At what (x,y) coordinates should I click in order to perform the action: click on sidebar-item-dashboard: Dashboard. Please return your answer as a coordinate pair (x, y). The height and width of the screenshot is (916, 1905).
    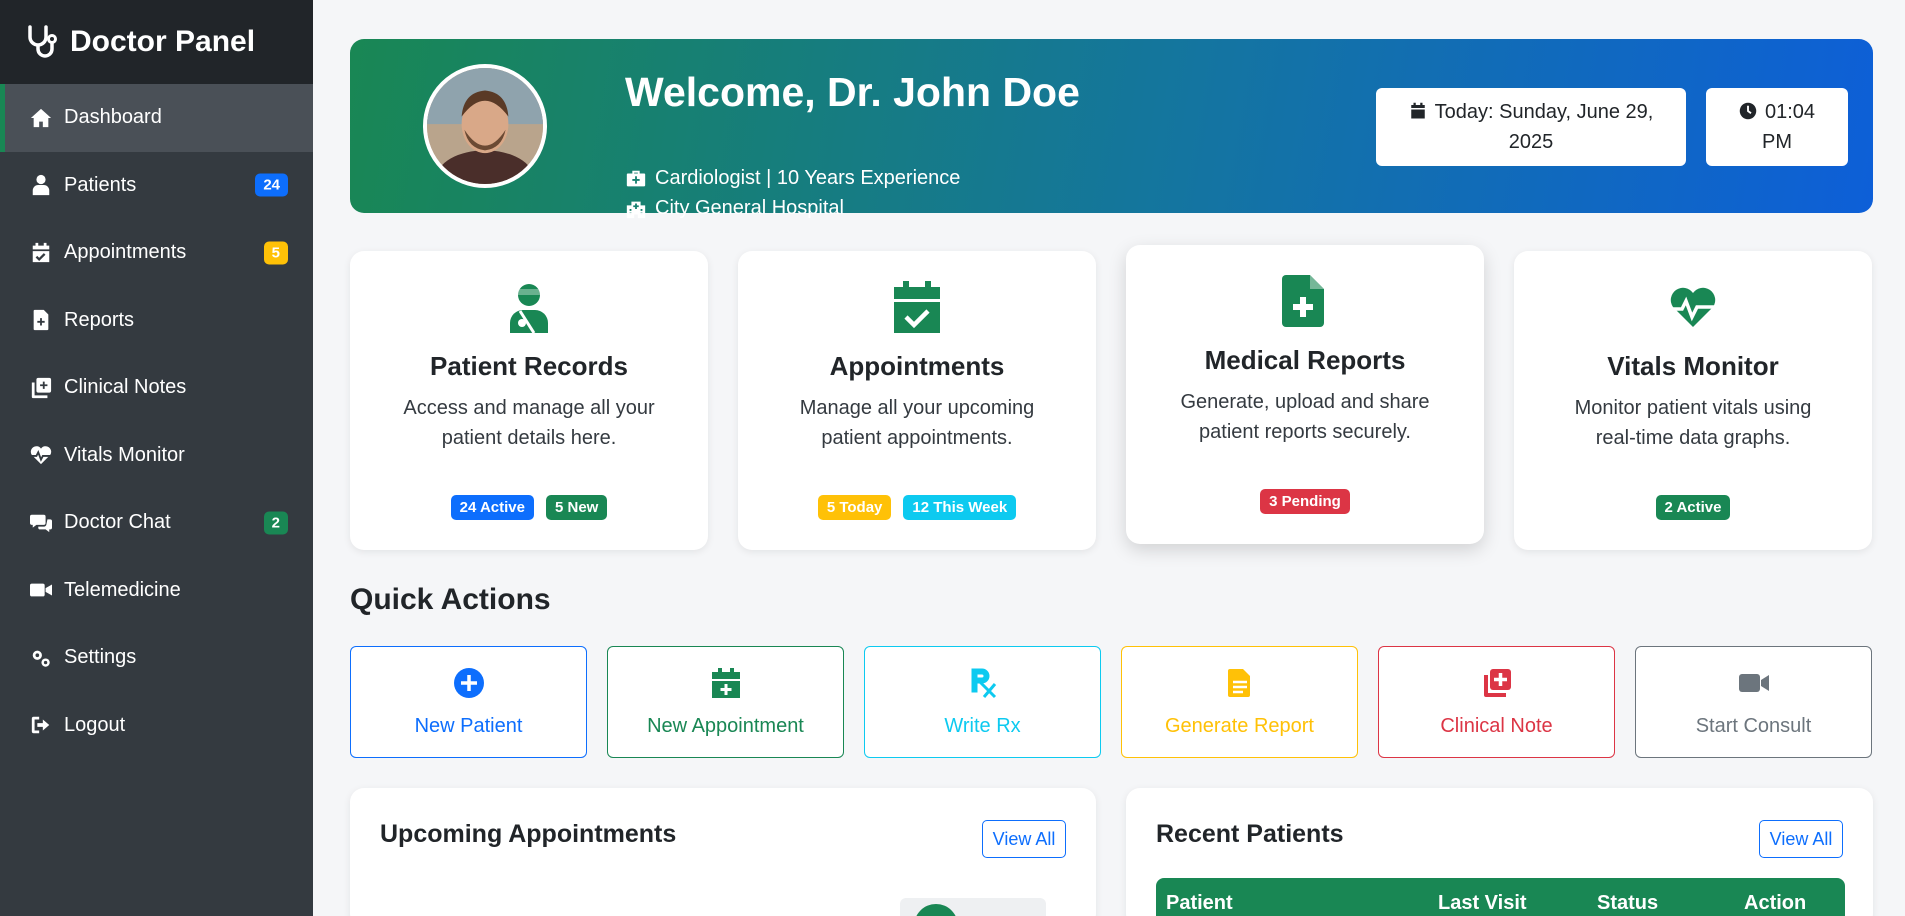
    Looking at the image, I should click on (156, 118).